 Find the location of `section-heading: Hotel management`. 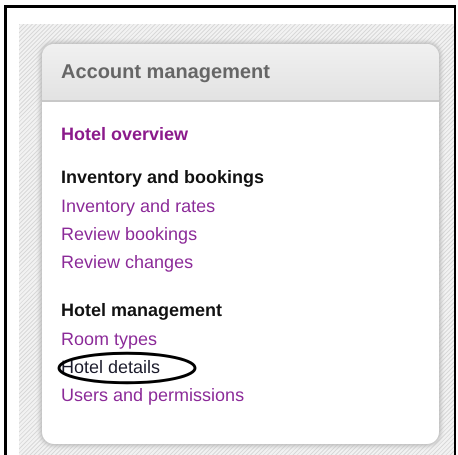

section-heading: Hotel management is located at coordinates (141, 310).